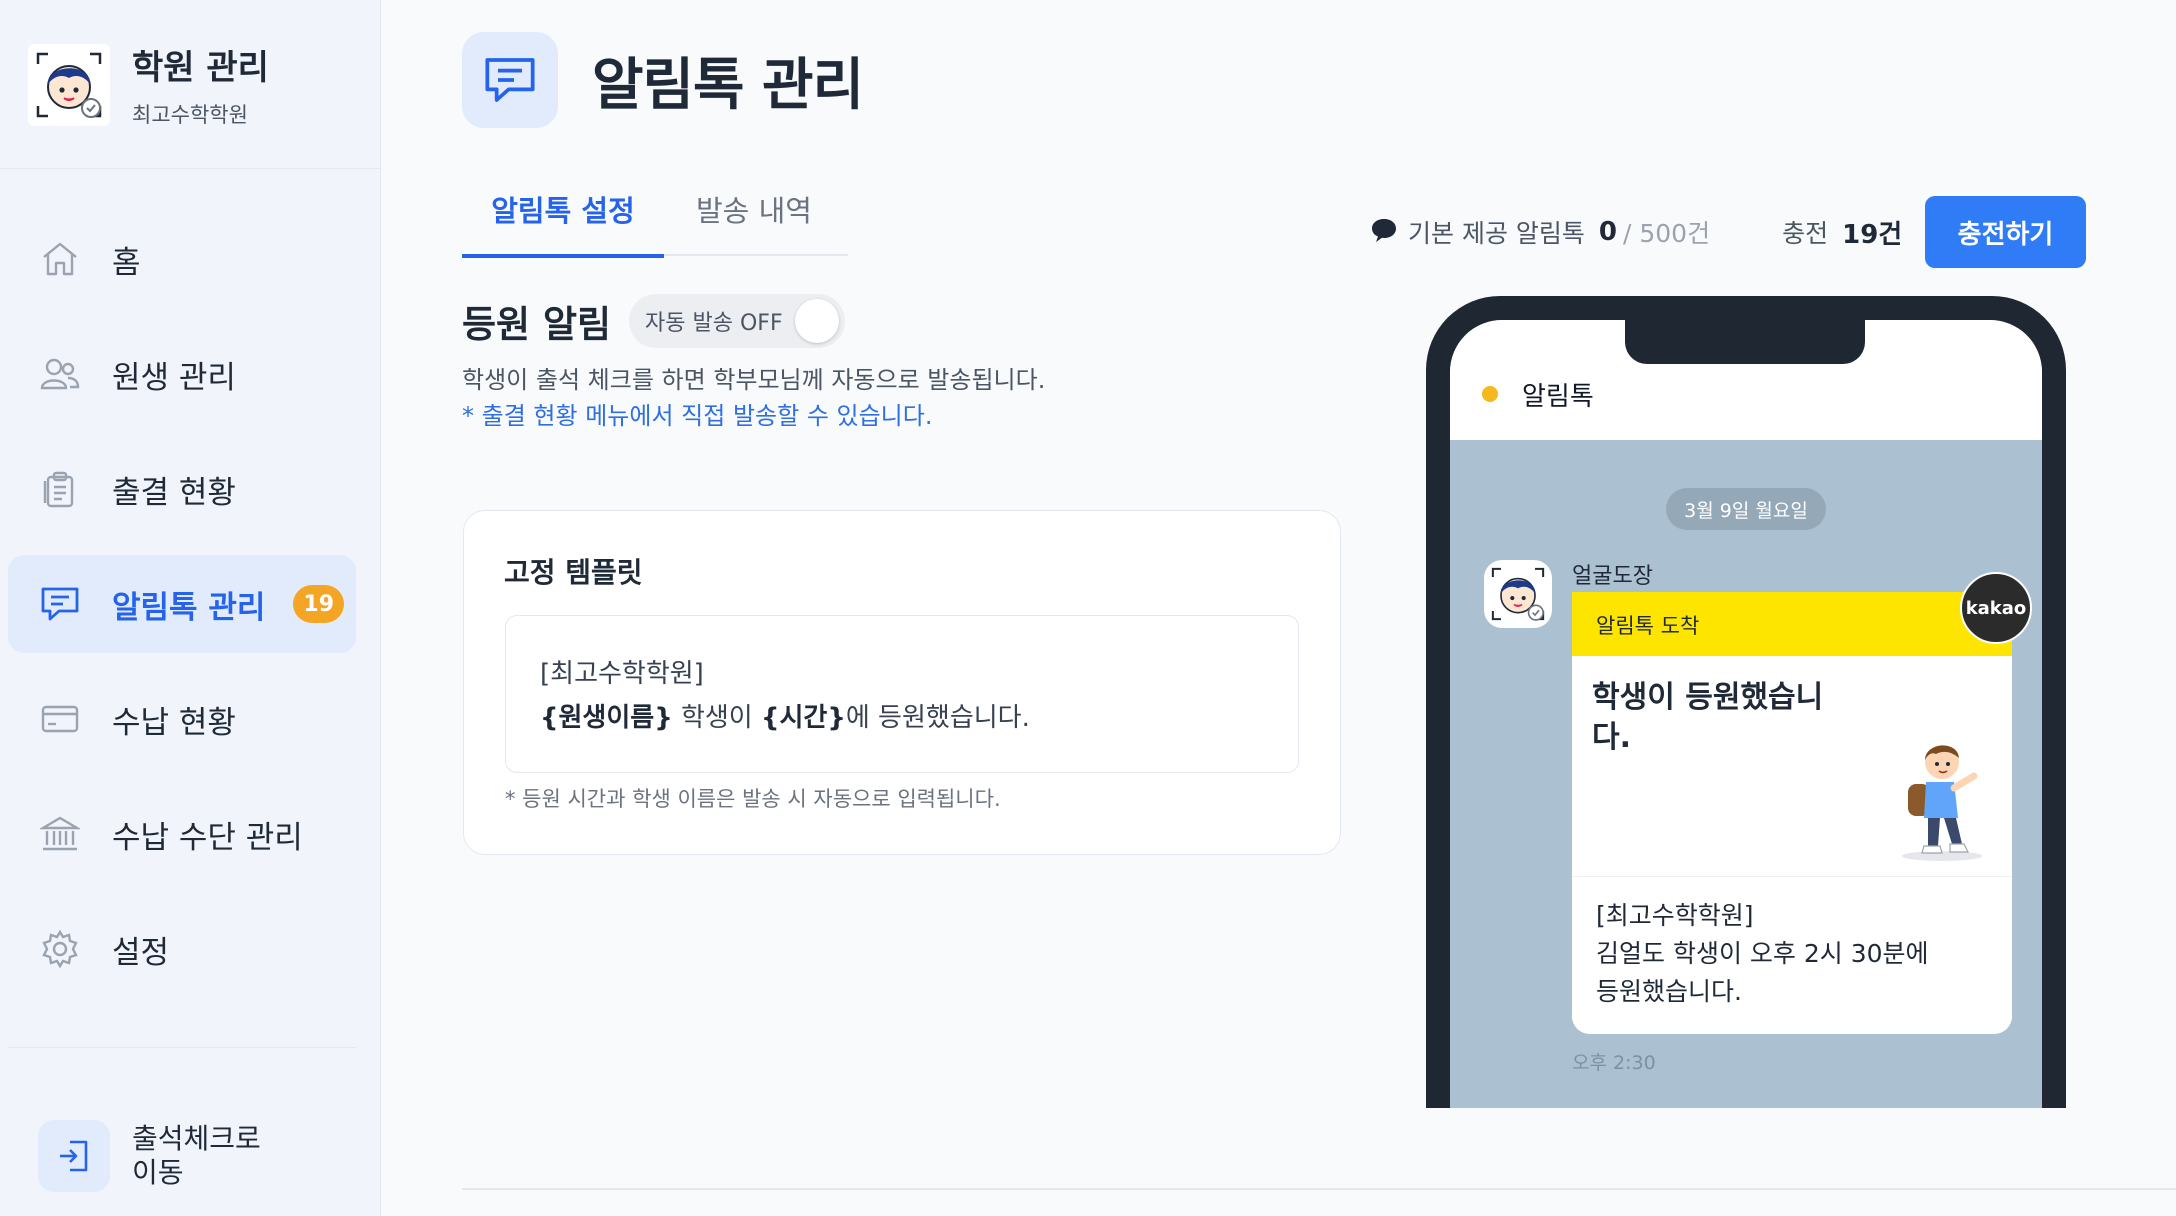 This screenshot has width=2176, height=1216. Describe the element at coordinates (728, 85) in the screenshot. I see `page-title: 알림톡 관리` at that location.